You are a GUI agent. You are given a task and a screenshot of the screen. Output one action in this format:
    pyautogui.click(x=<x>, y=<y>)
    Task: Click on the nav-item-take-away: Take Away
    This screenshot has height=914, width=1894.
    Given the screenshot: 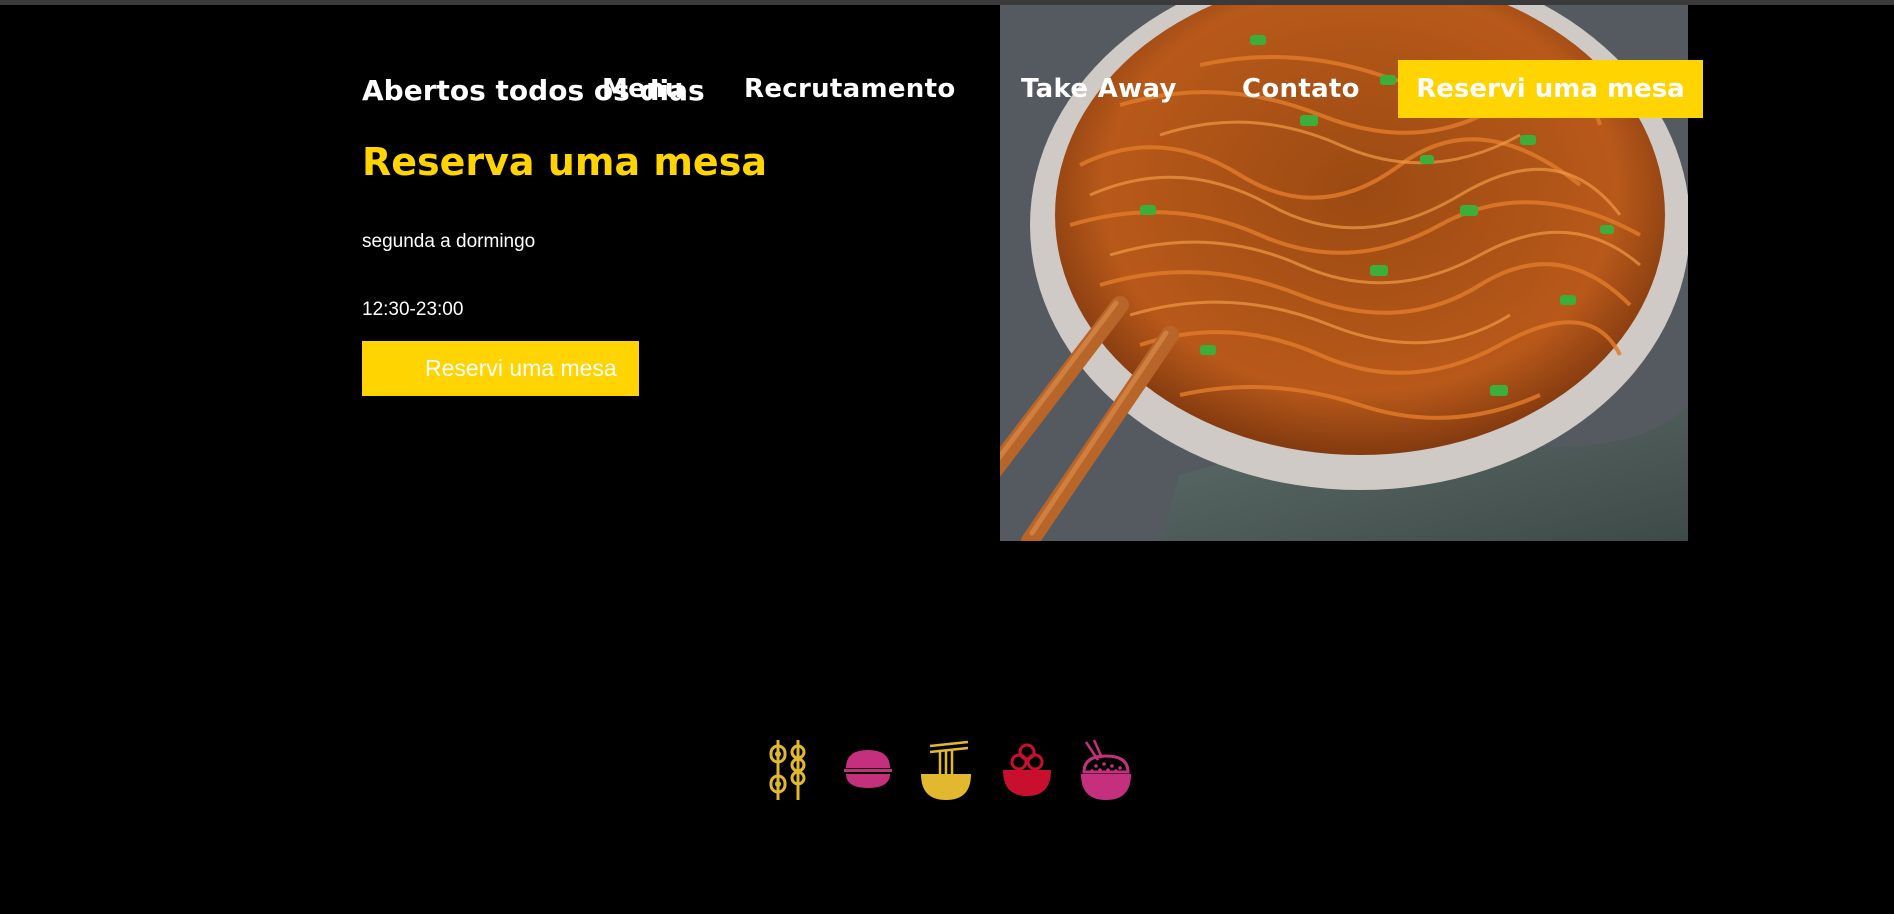 What is the action you would take?
    pyautogui.click(x=1099, y=89)
    